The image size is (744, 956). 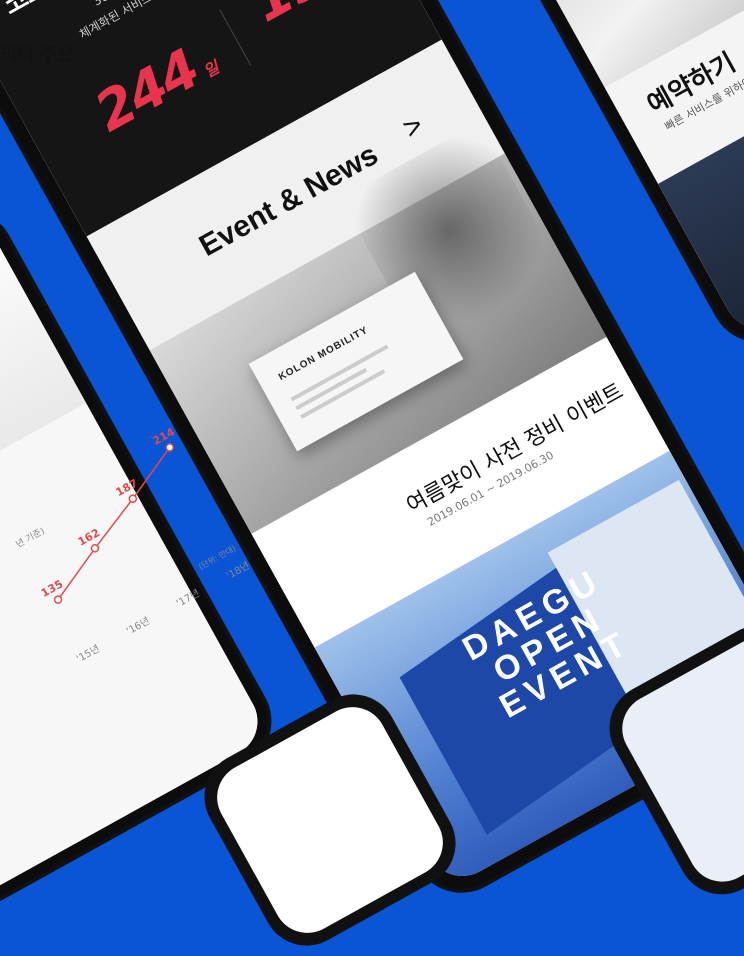 What do you see at coordinates (114, 523) in the screenshot?
I see `chart-series-line` at bounding box center [114, 523].